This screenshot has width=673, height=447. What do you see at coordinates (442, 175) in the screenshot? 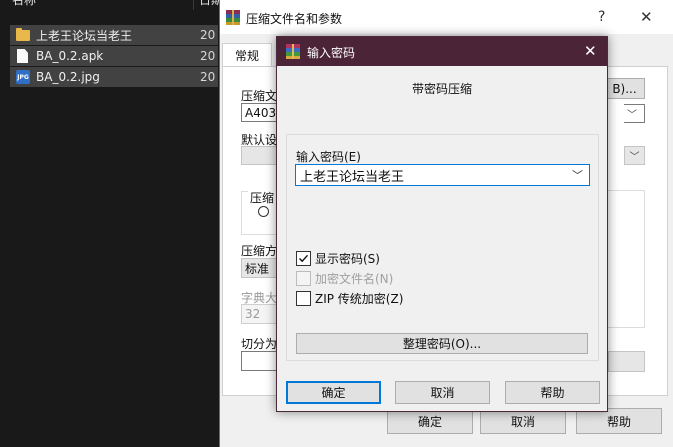
I see `password-combobox: 上老王论坛当老王 ﹀` at bounding box center [442, 175].